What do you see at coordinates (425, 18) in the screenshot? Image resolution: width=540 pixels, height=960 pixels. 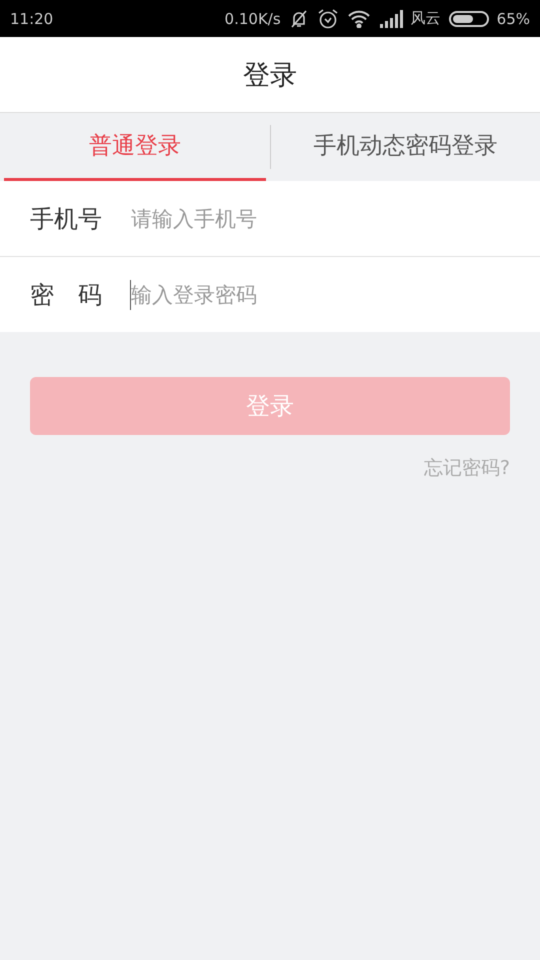 I see `carrier-name: 风云` at bounding box center [425, 18].